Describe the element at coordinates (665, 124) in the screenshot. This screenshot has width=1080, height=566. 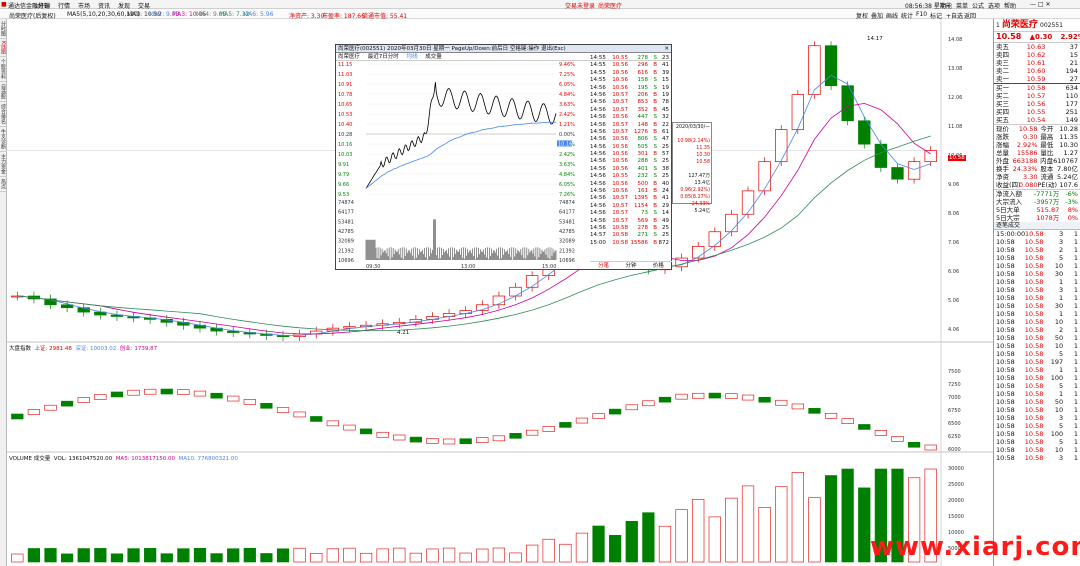
I see `tick-cell: 22` at that location.